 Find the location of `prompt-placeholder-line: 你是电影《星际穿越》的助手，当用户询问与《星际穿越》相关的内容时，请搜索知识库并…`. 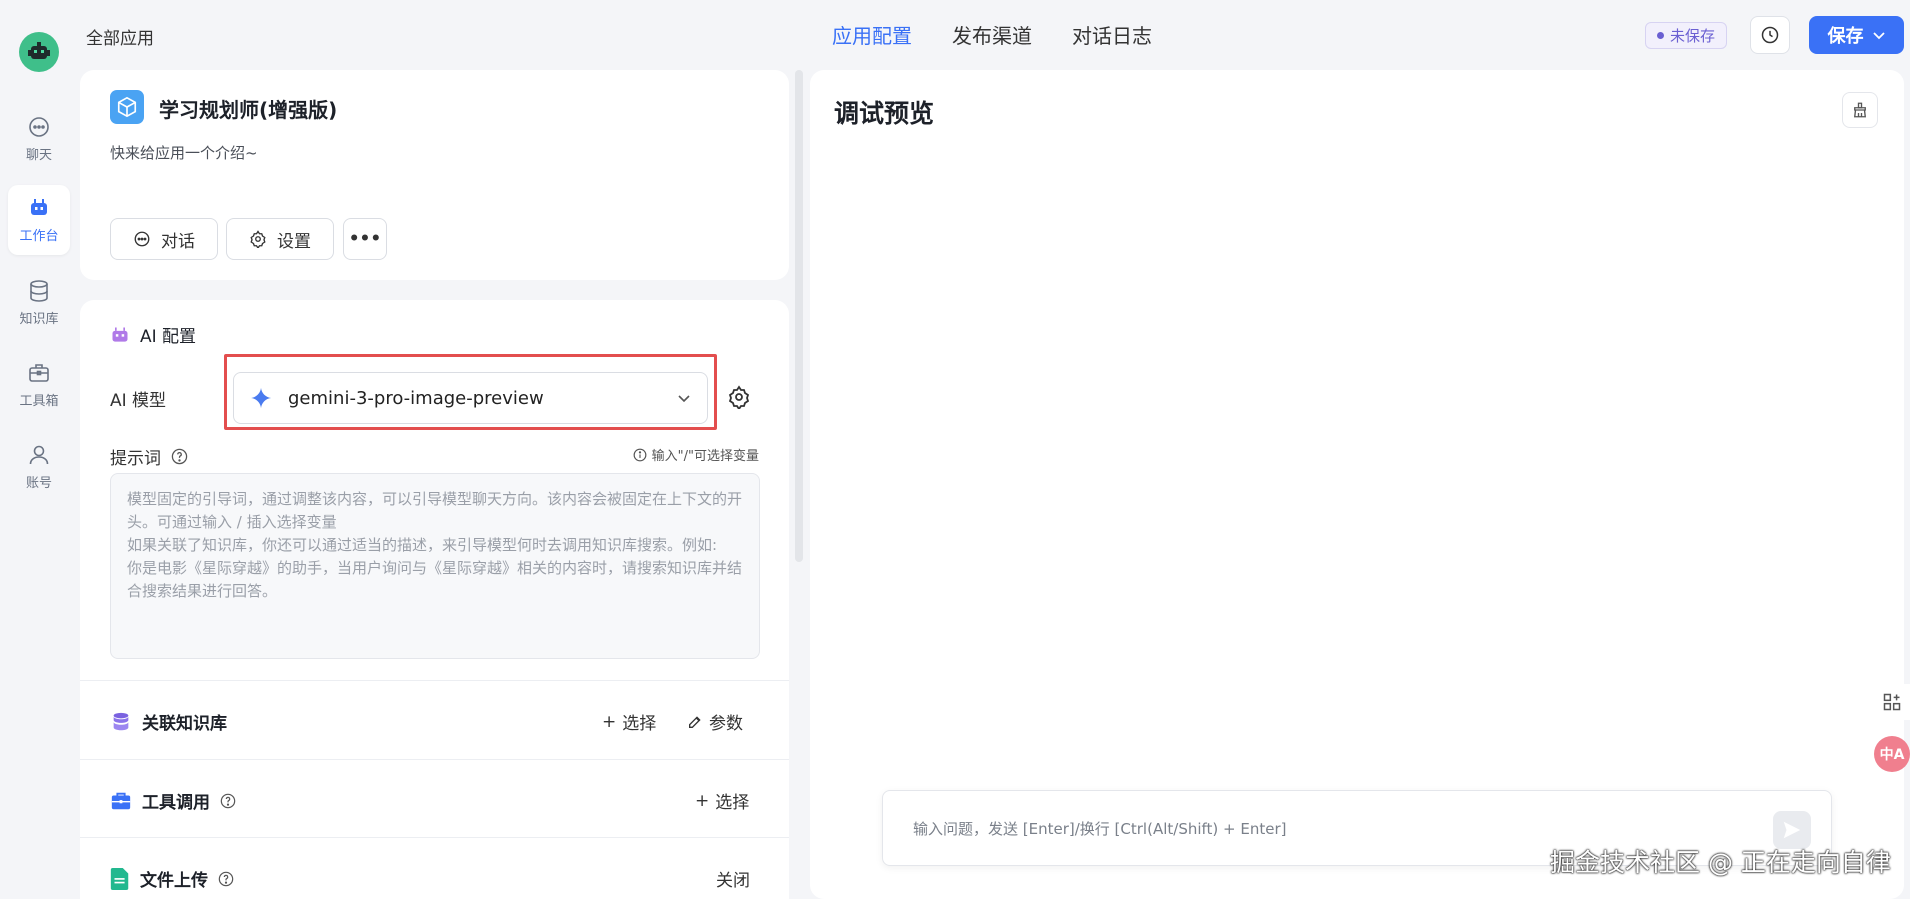

prompt-placeholder-line: 你是电影《星际穿越》的助手，当用户询问与《星际穿越》相关的内容时，请搜索知识库并… is located at coordinates (435, 568).